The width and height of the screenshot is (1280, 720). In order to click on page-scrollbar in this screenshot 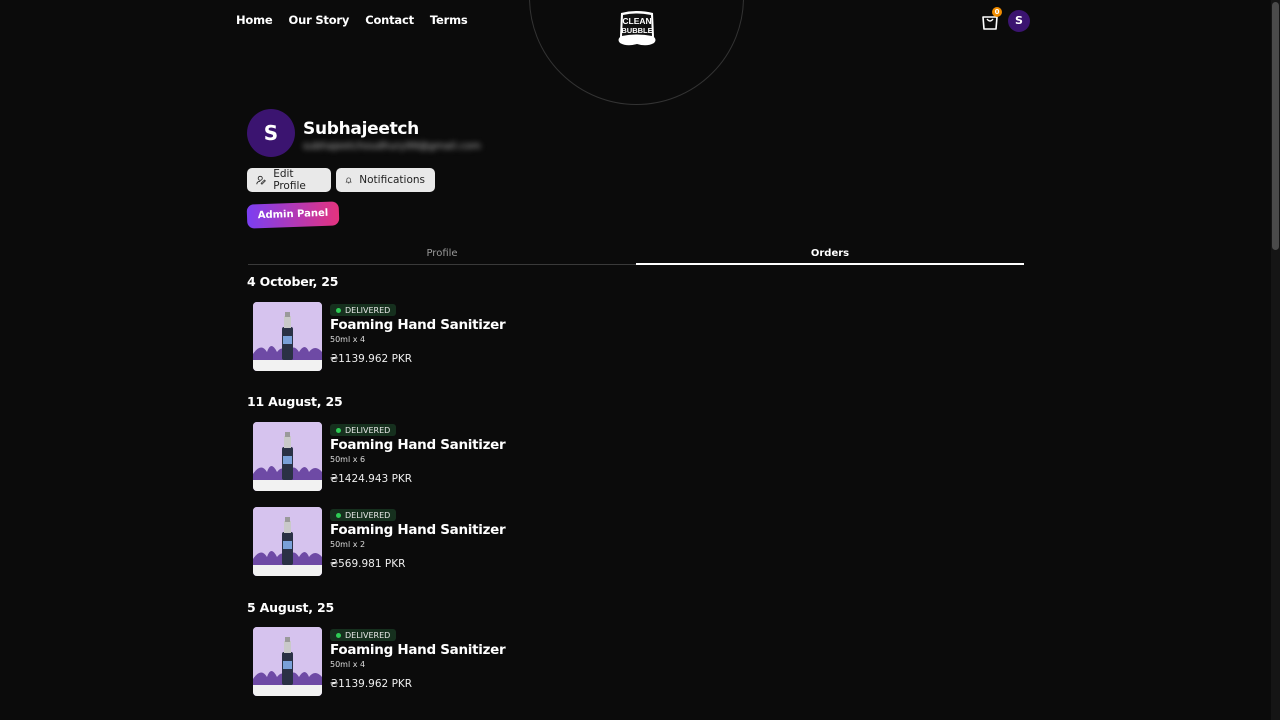, I will do `click(1275, 360)`.